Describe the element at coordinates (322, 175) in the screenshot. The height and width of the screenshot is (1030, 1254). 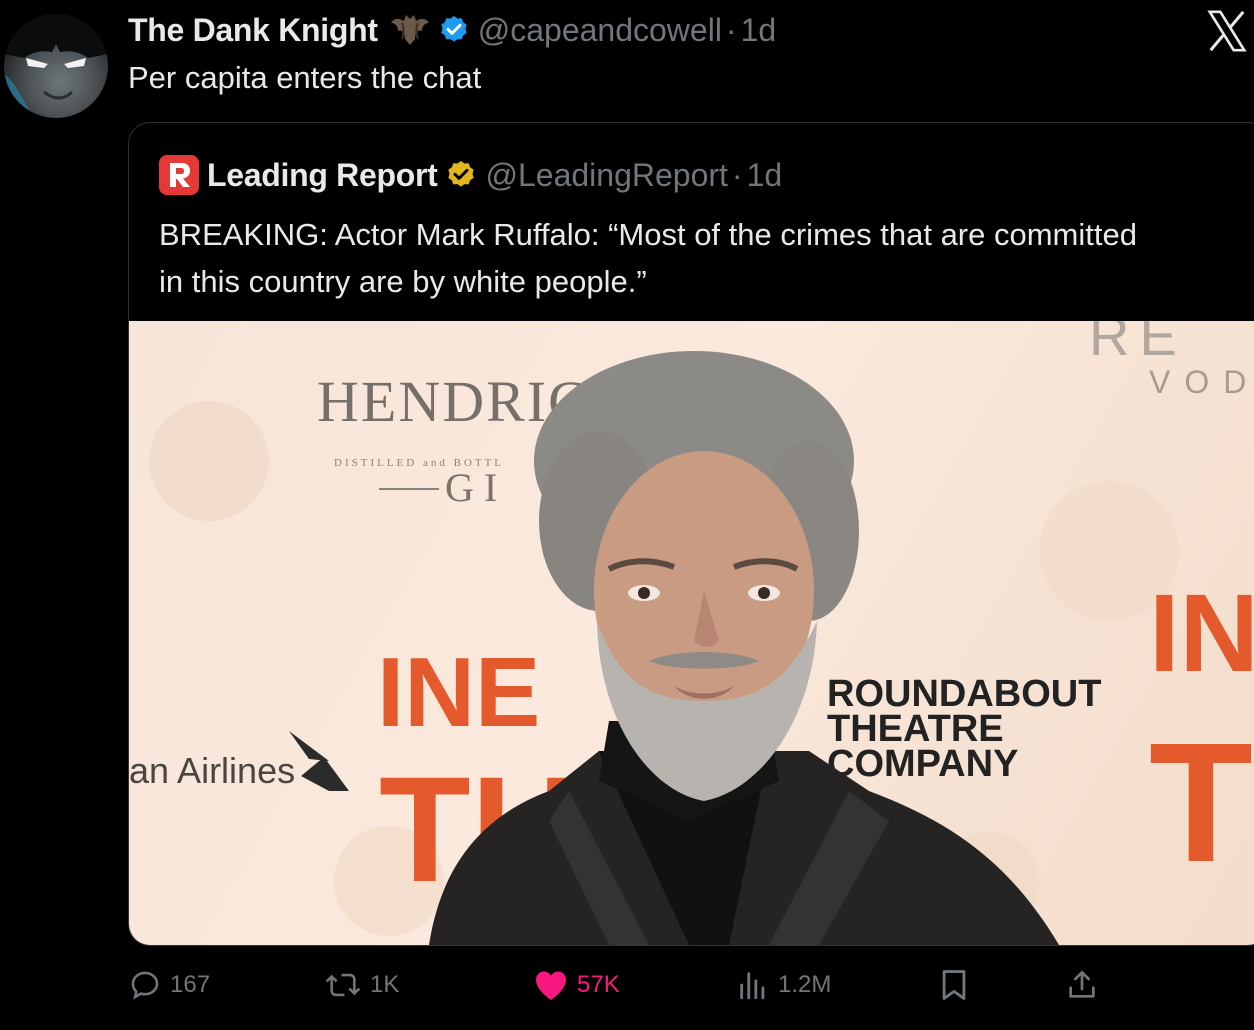
I see `quoted-display-name: Leading Report` at that location.